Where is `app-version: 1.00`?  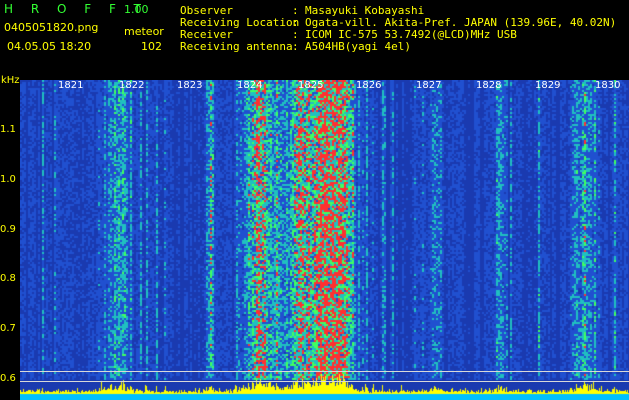 app-version: 1.00 is located at coordinates (136, 9).